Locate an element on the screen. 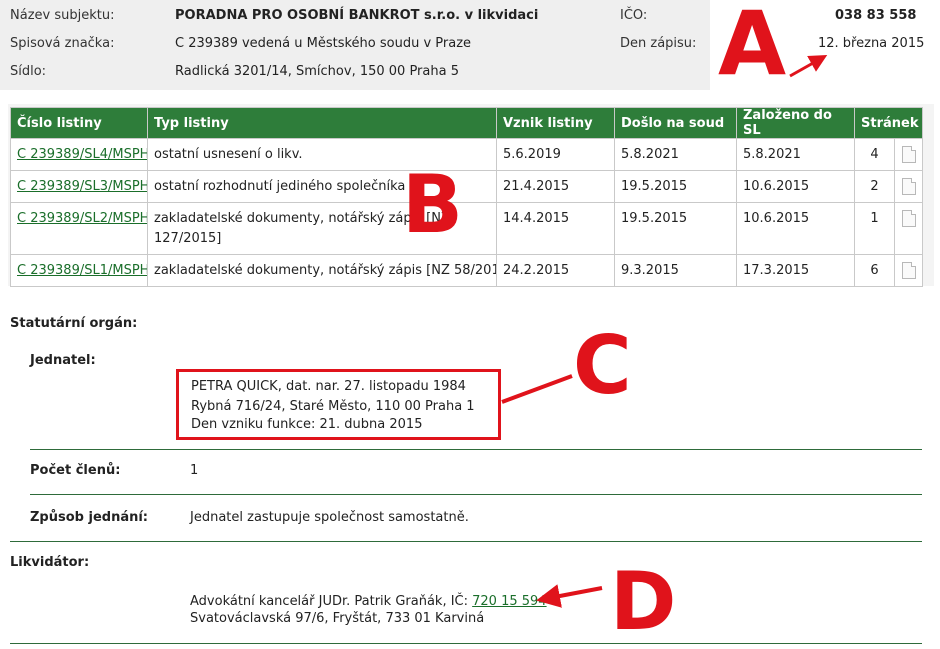 The width and height of the screenshot is (940, 649). document-pages: 4 is located at coordinates (874, 154).